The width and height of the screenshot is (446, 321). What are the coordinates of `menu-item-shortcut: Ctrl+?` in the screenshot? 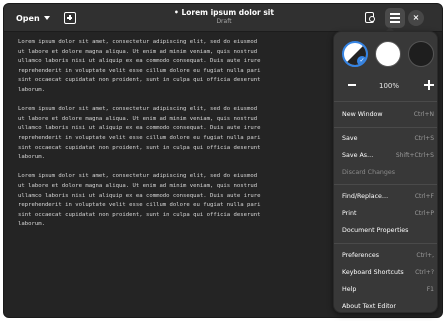 It's located at (424, 272).